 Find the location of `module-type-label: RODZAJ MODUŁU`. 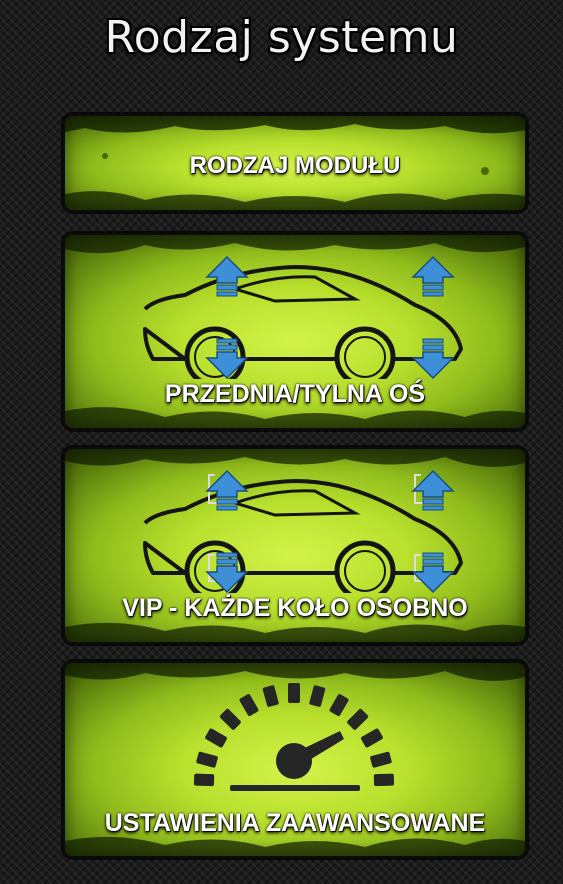

module-type-label: RODZAJ MODUŁU is located at coordinates (295, 165).